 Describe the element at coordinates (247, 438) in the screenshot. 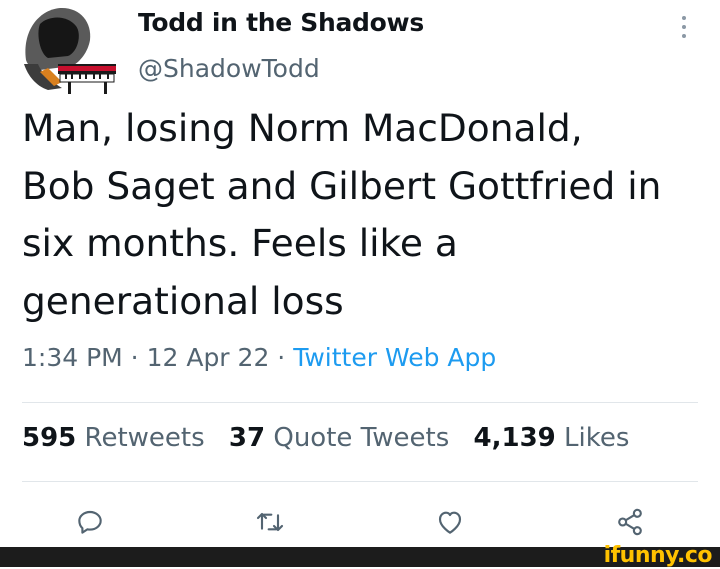

I see `quote-tweets-count: 37` at that location.